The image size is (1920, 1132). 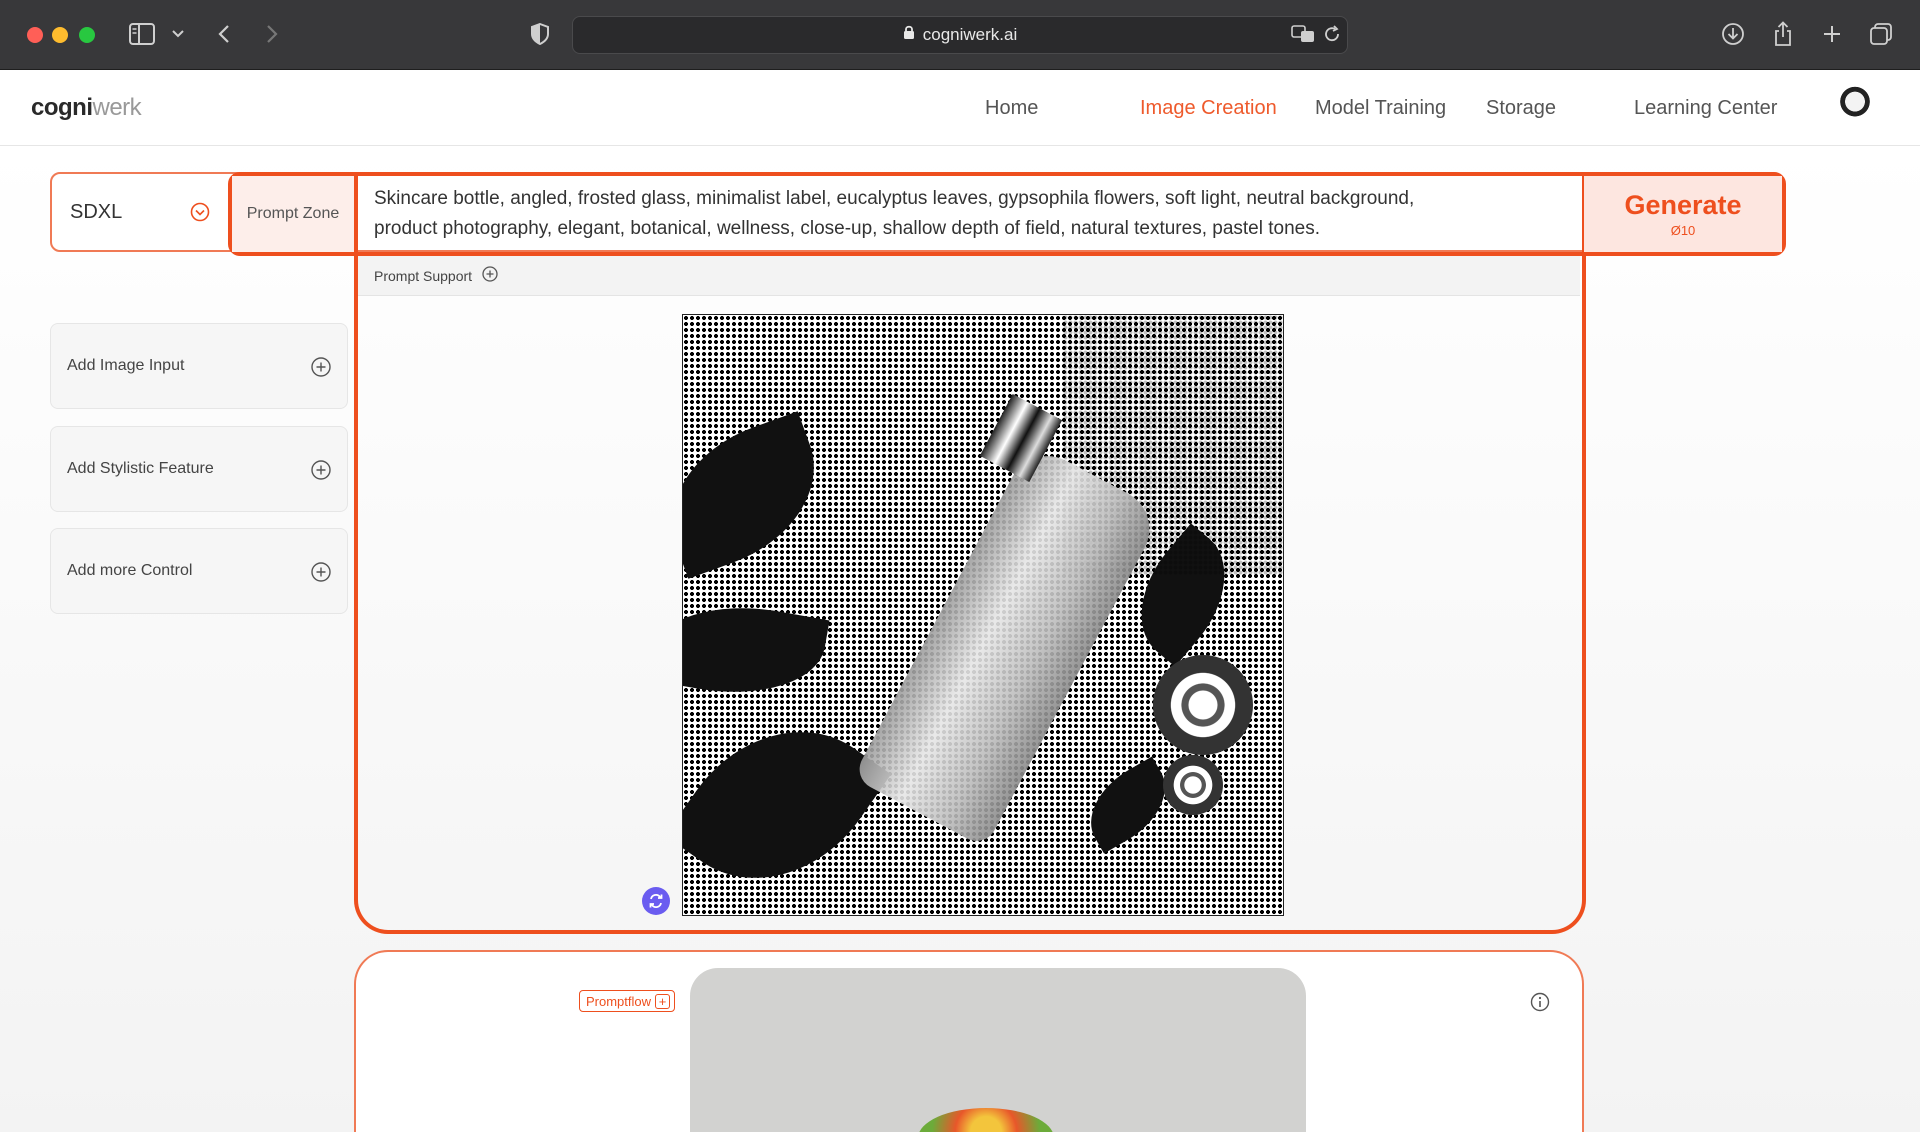 What do you see at coordinates (62, 107) in the screenshot?
I see `logo-bold: cogni` at bounding box center [62, 107].